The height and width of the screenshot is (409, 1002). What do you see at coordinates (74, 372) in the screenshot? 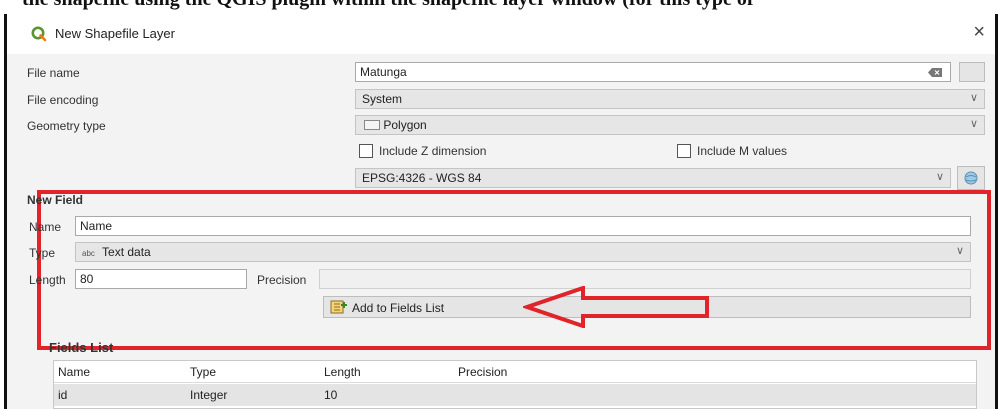
I see `column-header-name: Name` at bounding box center [74, 372].